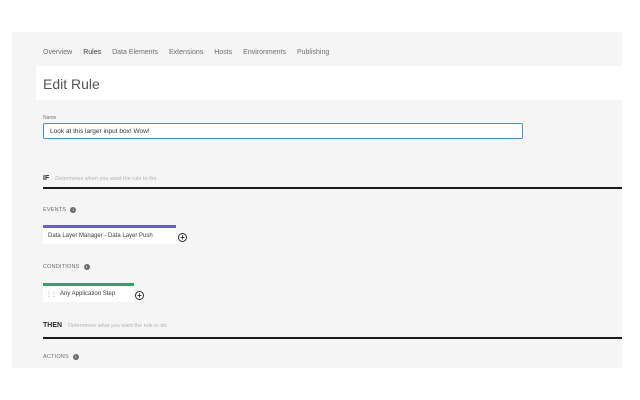  I want to click on tab-extensions: Extensions, so click(186, 55).